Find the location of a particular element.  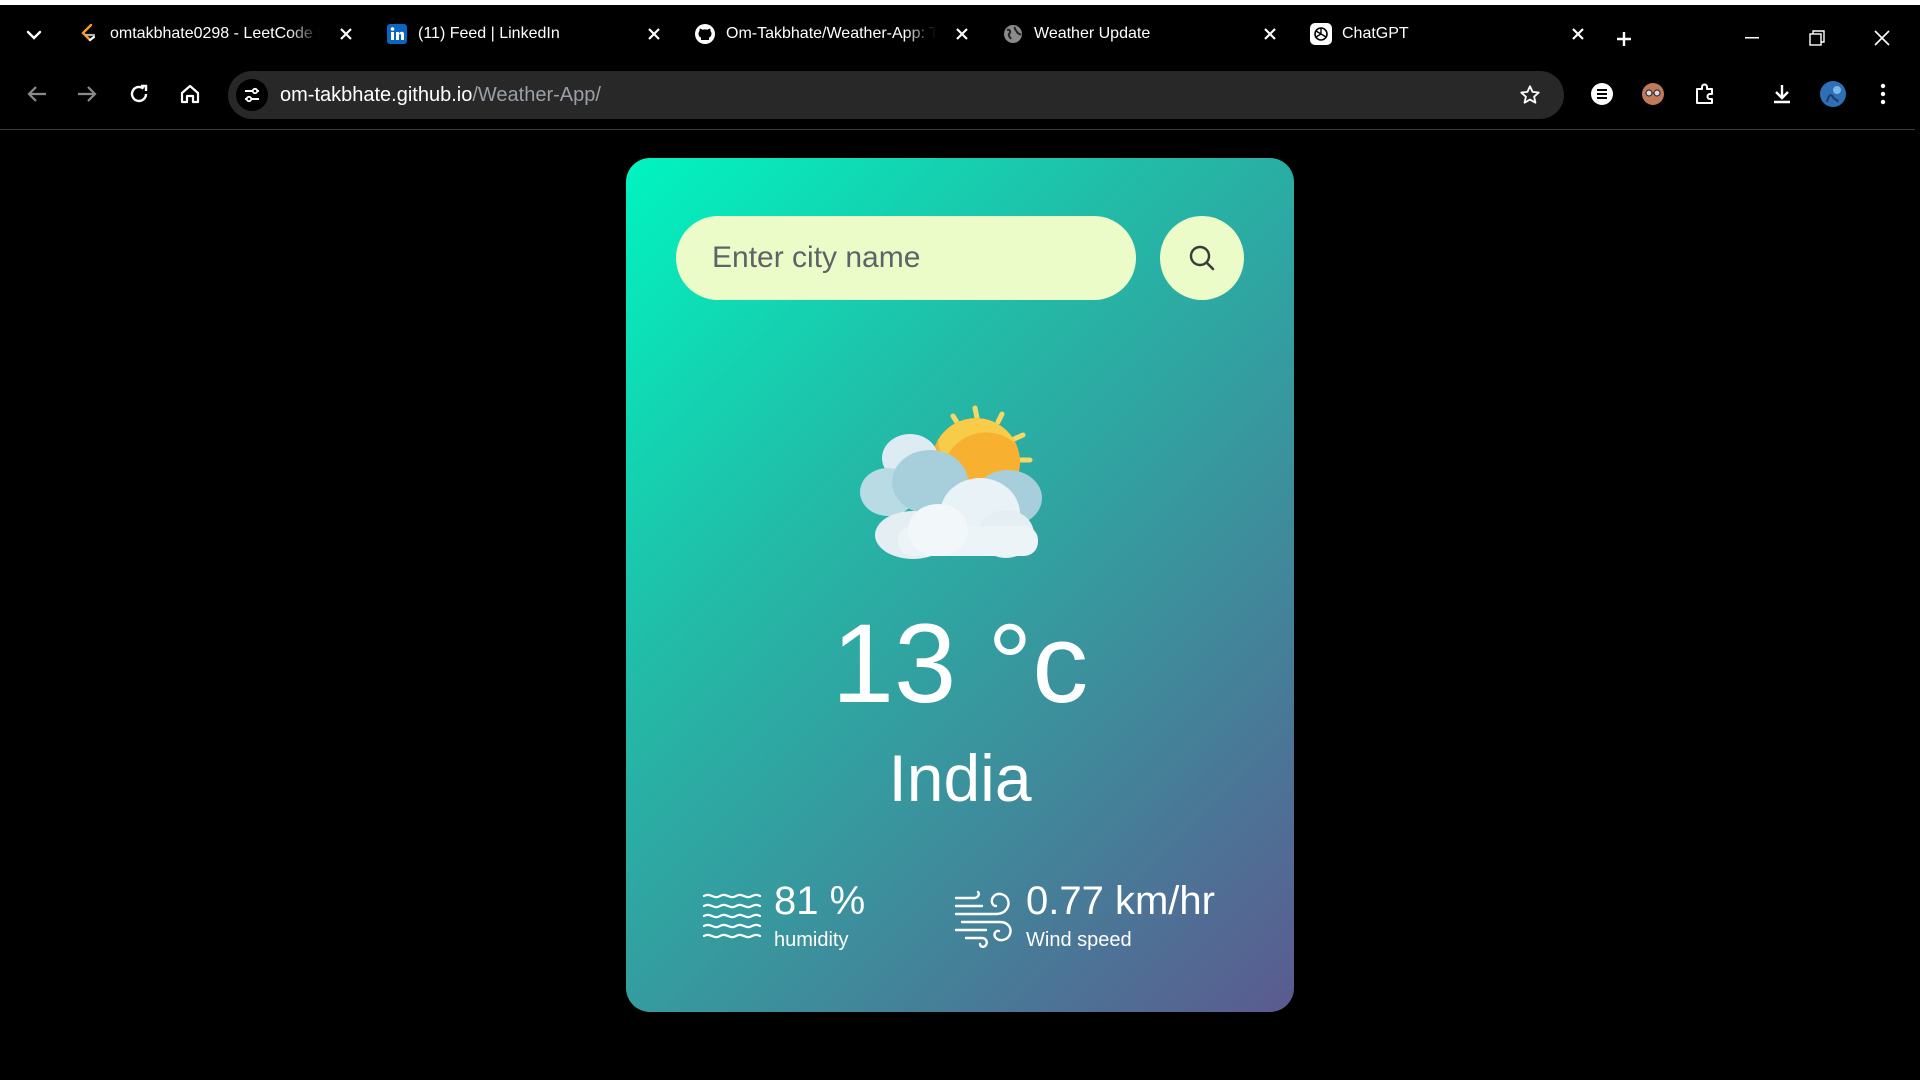

minimize-icon is located at coordinates (1752, 38).